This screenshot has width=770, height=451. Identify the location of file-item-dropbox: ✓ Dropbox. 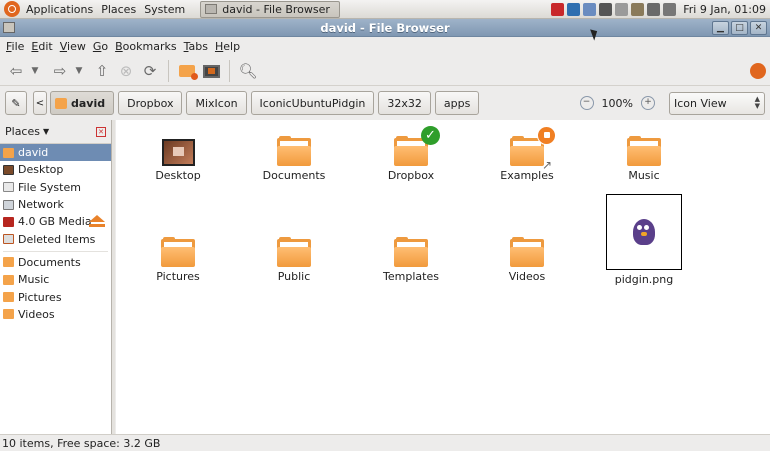
(411, 154).